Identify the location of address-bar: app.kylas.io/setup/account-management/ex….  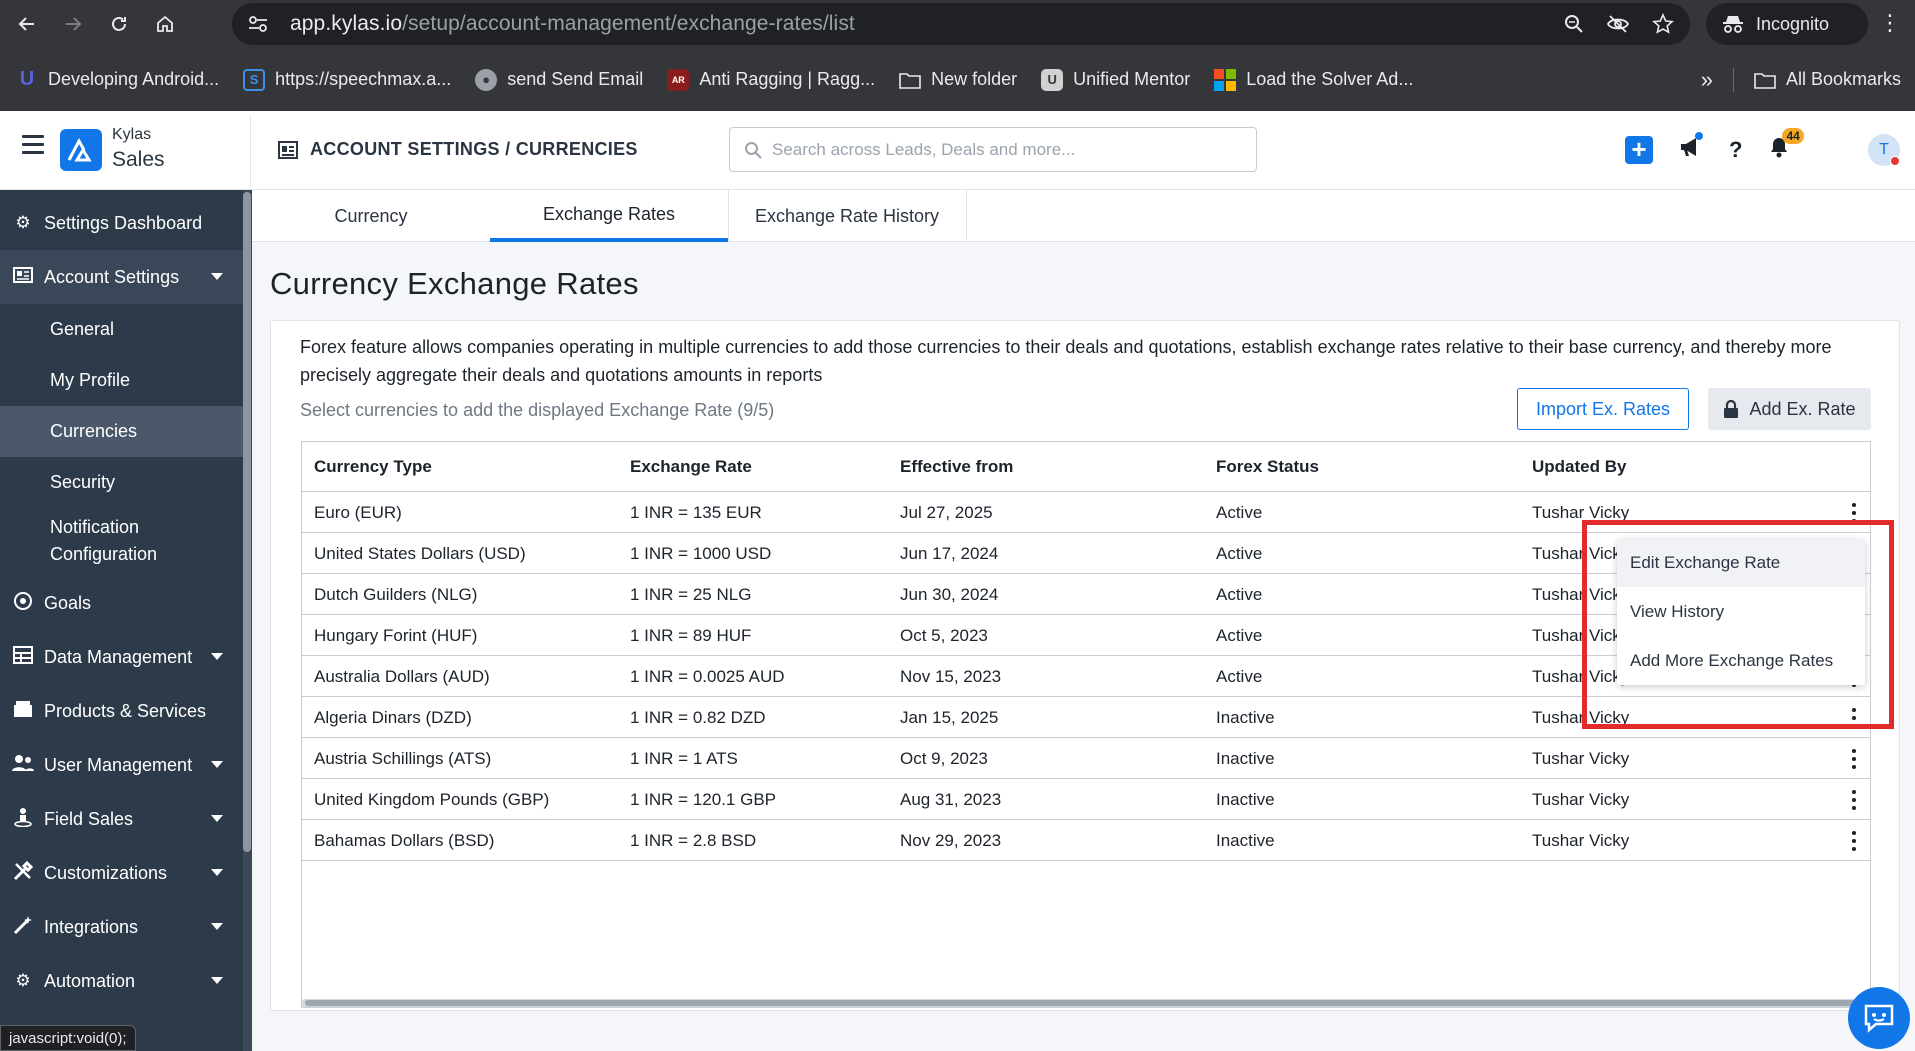
(961, 24).